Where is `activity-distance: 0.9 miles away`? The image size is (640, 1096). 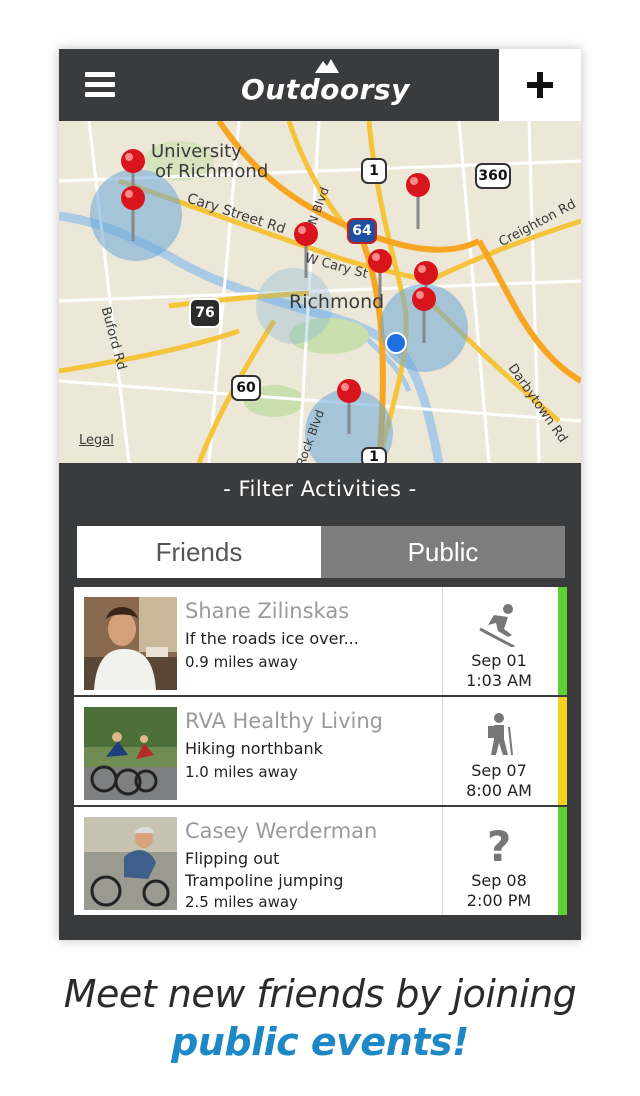
activity-distance: 0.9 miles away is located at coordinates (241, 662).